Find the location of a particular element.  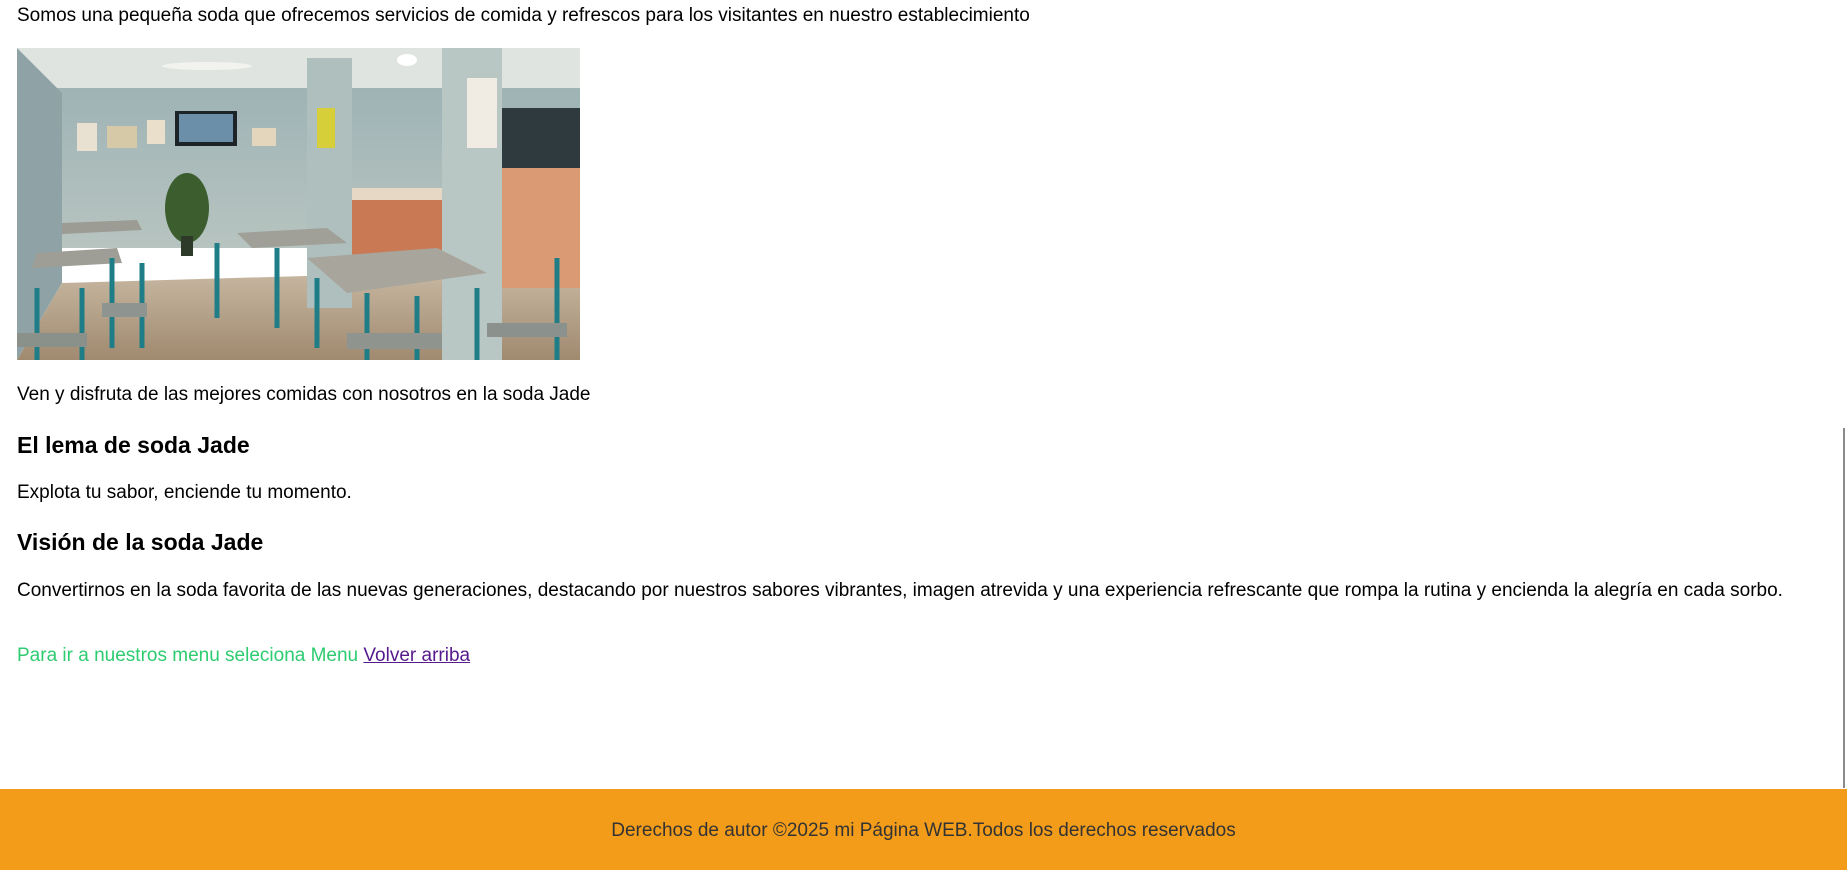

back-to-top-link: Volver arriba is located at coordinates (416, 655).